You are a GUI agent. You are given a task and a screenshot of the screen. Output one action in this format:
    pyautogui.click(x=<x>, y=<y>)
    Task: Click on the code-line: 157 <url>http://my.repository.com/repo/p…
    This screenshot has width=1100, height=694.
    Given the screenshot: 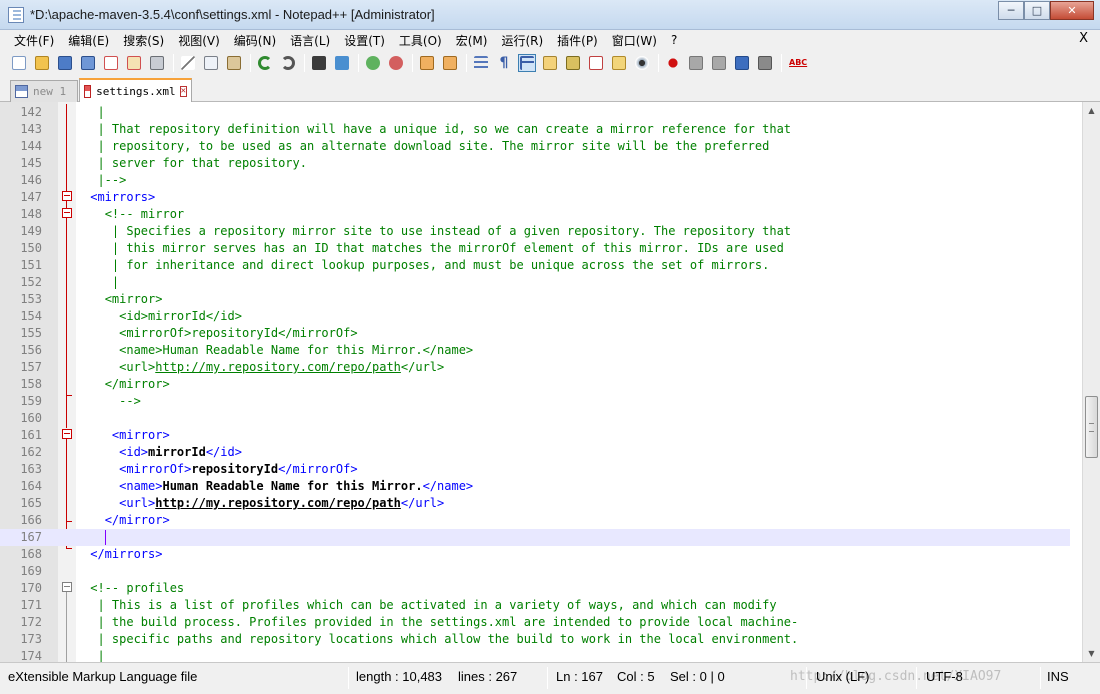 What is the action you would take?
    pyautogui.click(x=535, y=367)
    